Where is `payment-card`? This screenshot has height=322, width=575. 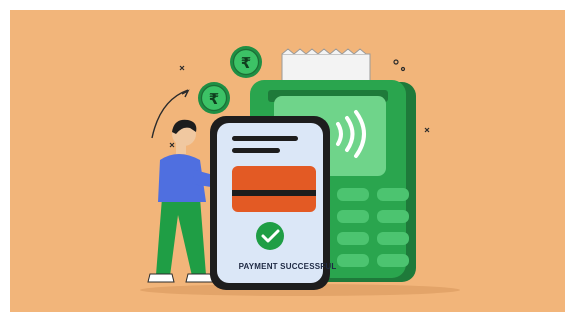
payment-card is located at coordinates (274, 189).